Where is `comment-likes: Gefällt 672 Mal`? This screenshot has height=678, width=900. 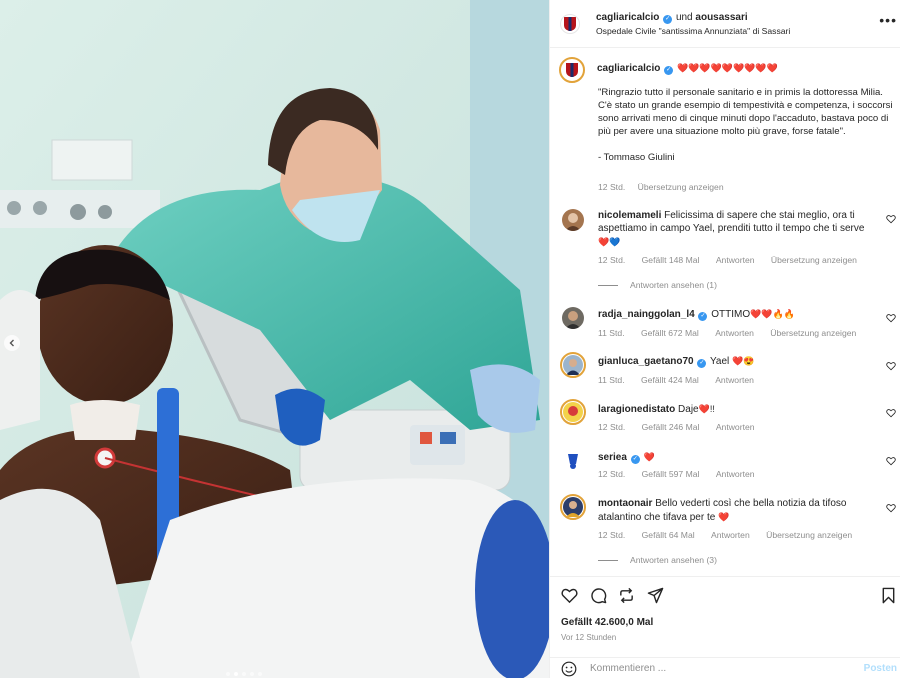 comment-likes: Gefällt 672 Mal is located at coordinates (670, 333).